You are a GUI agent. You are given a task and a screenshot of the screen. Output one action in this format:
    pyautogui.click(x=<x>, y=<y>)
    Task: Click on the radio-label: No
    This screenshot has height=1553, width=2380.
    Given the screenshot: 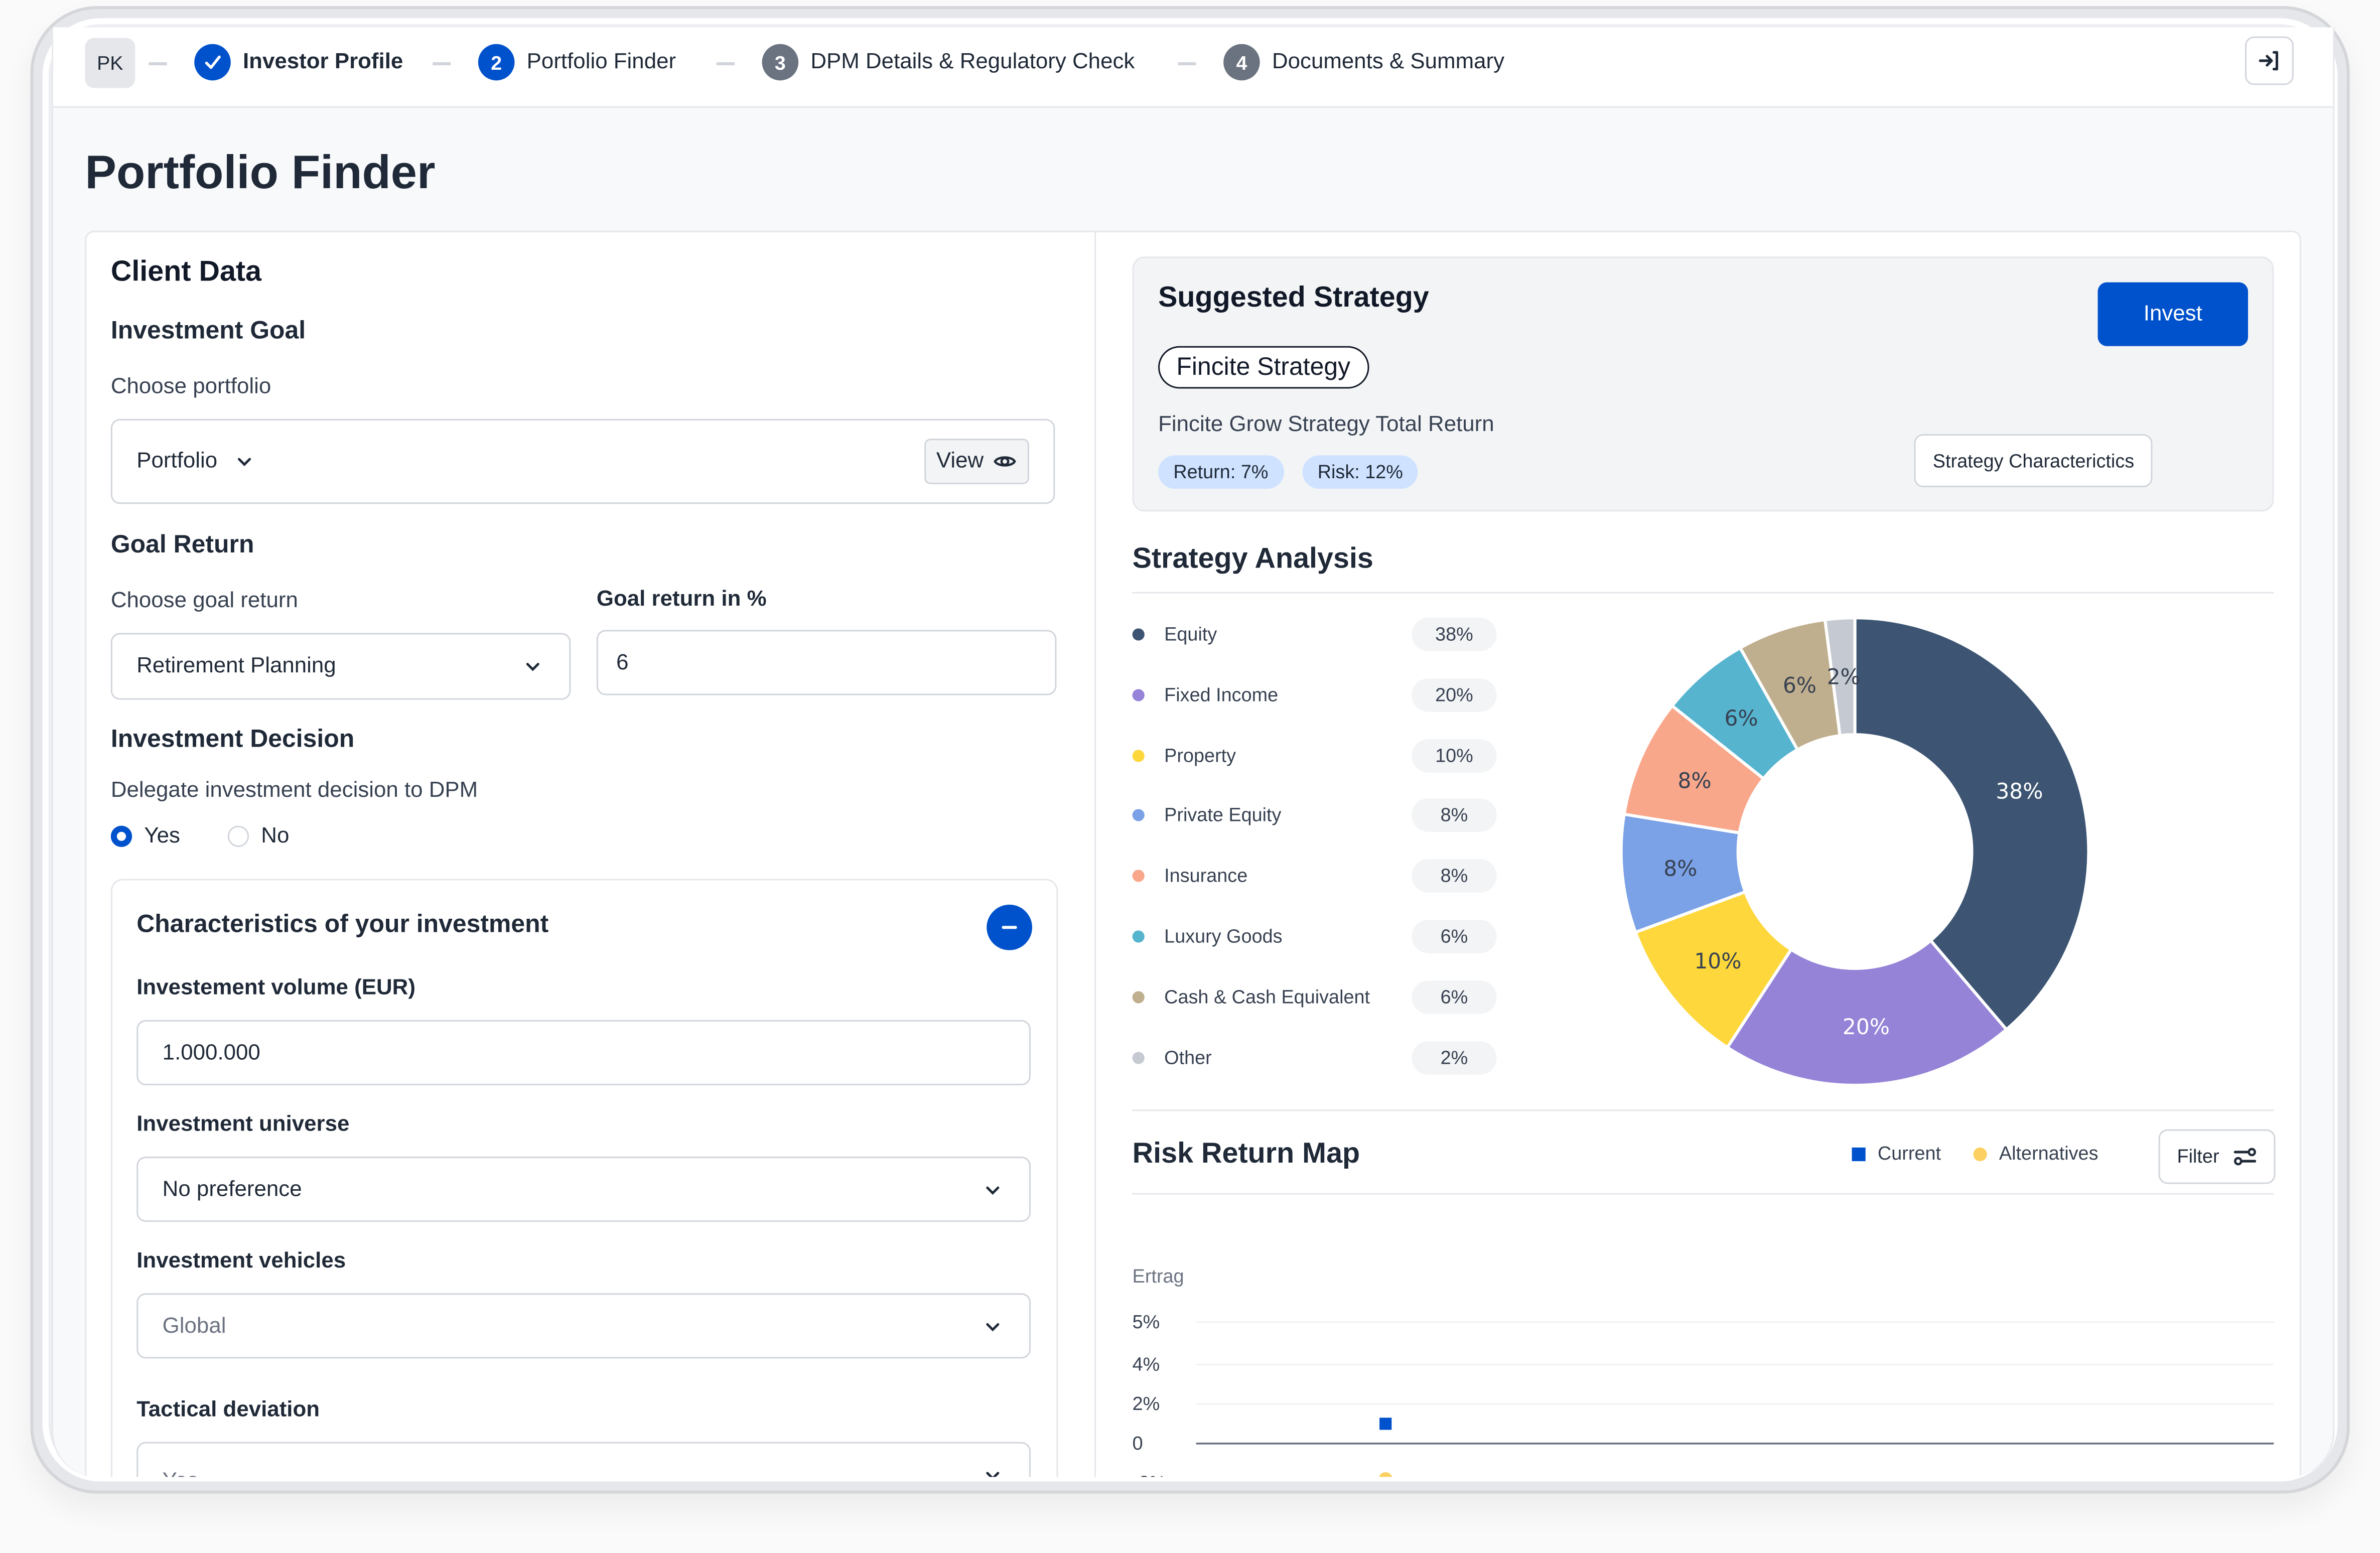 What is the action you would take?
    pyautogui.click(x=275, y=837)
    